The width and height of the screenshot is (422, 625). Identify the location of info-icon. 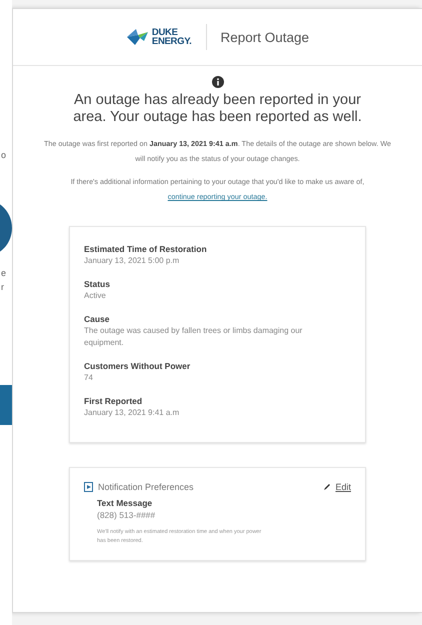
(218, 82).